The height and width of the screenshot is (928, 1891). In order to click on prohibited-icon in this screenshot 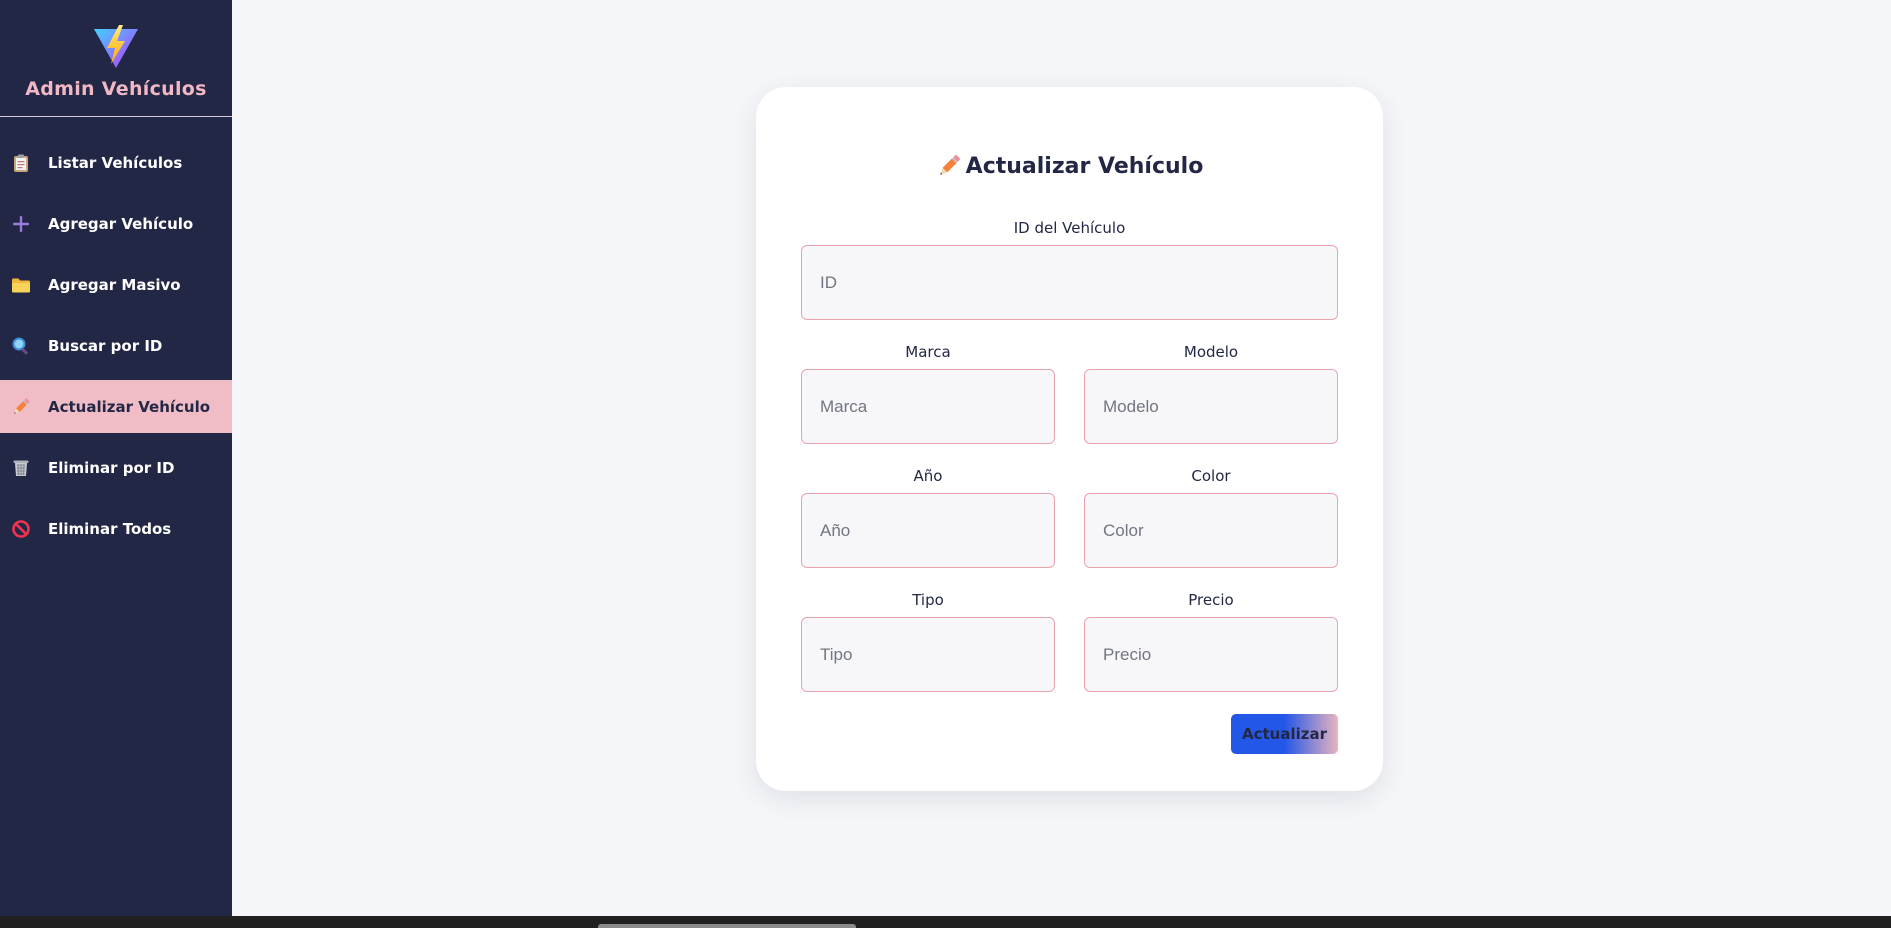, I will do `click(21, 529)`.